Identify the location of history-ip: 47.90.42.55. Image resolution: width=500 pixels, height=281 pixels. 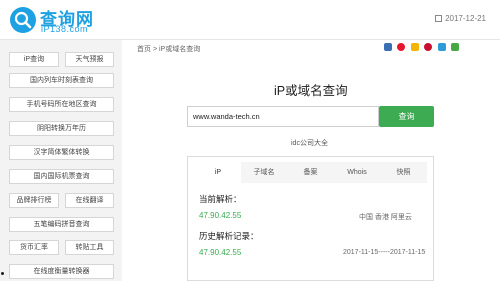
(220, 252).